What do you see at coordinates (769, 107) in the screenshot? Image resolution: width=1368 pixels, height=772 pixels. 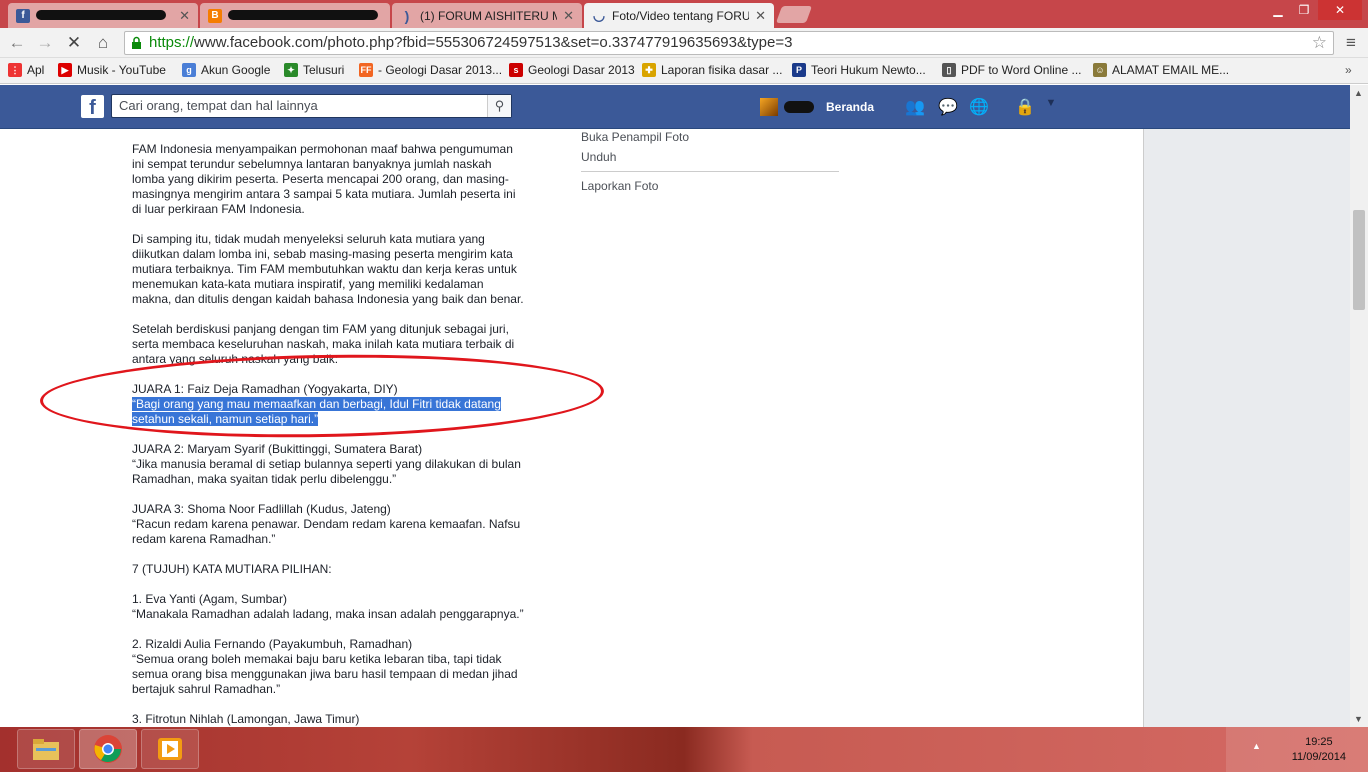 I see `avatar` at bounding box center [769, 107].